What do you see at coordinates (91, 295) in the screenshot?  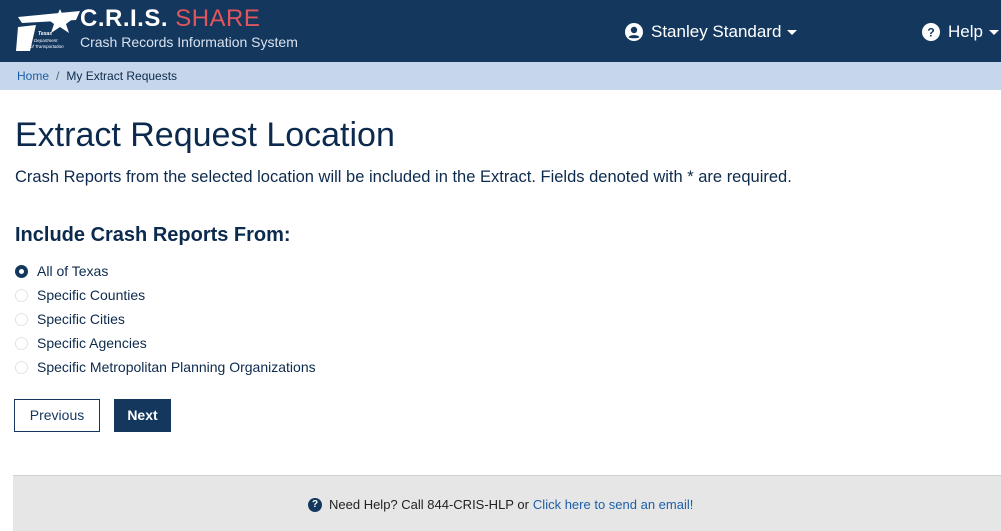 I see `radio-label: Specific Counties` at bounding box center [91, 295].